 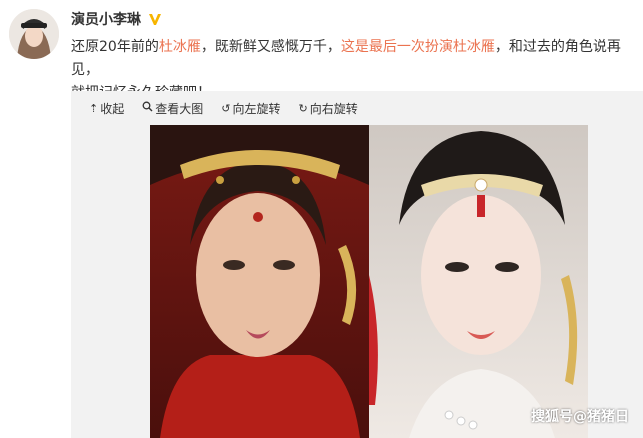 I want to click on post-text-part: ，既新鲜又感慨万千，, so click(x=270, y=47).